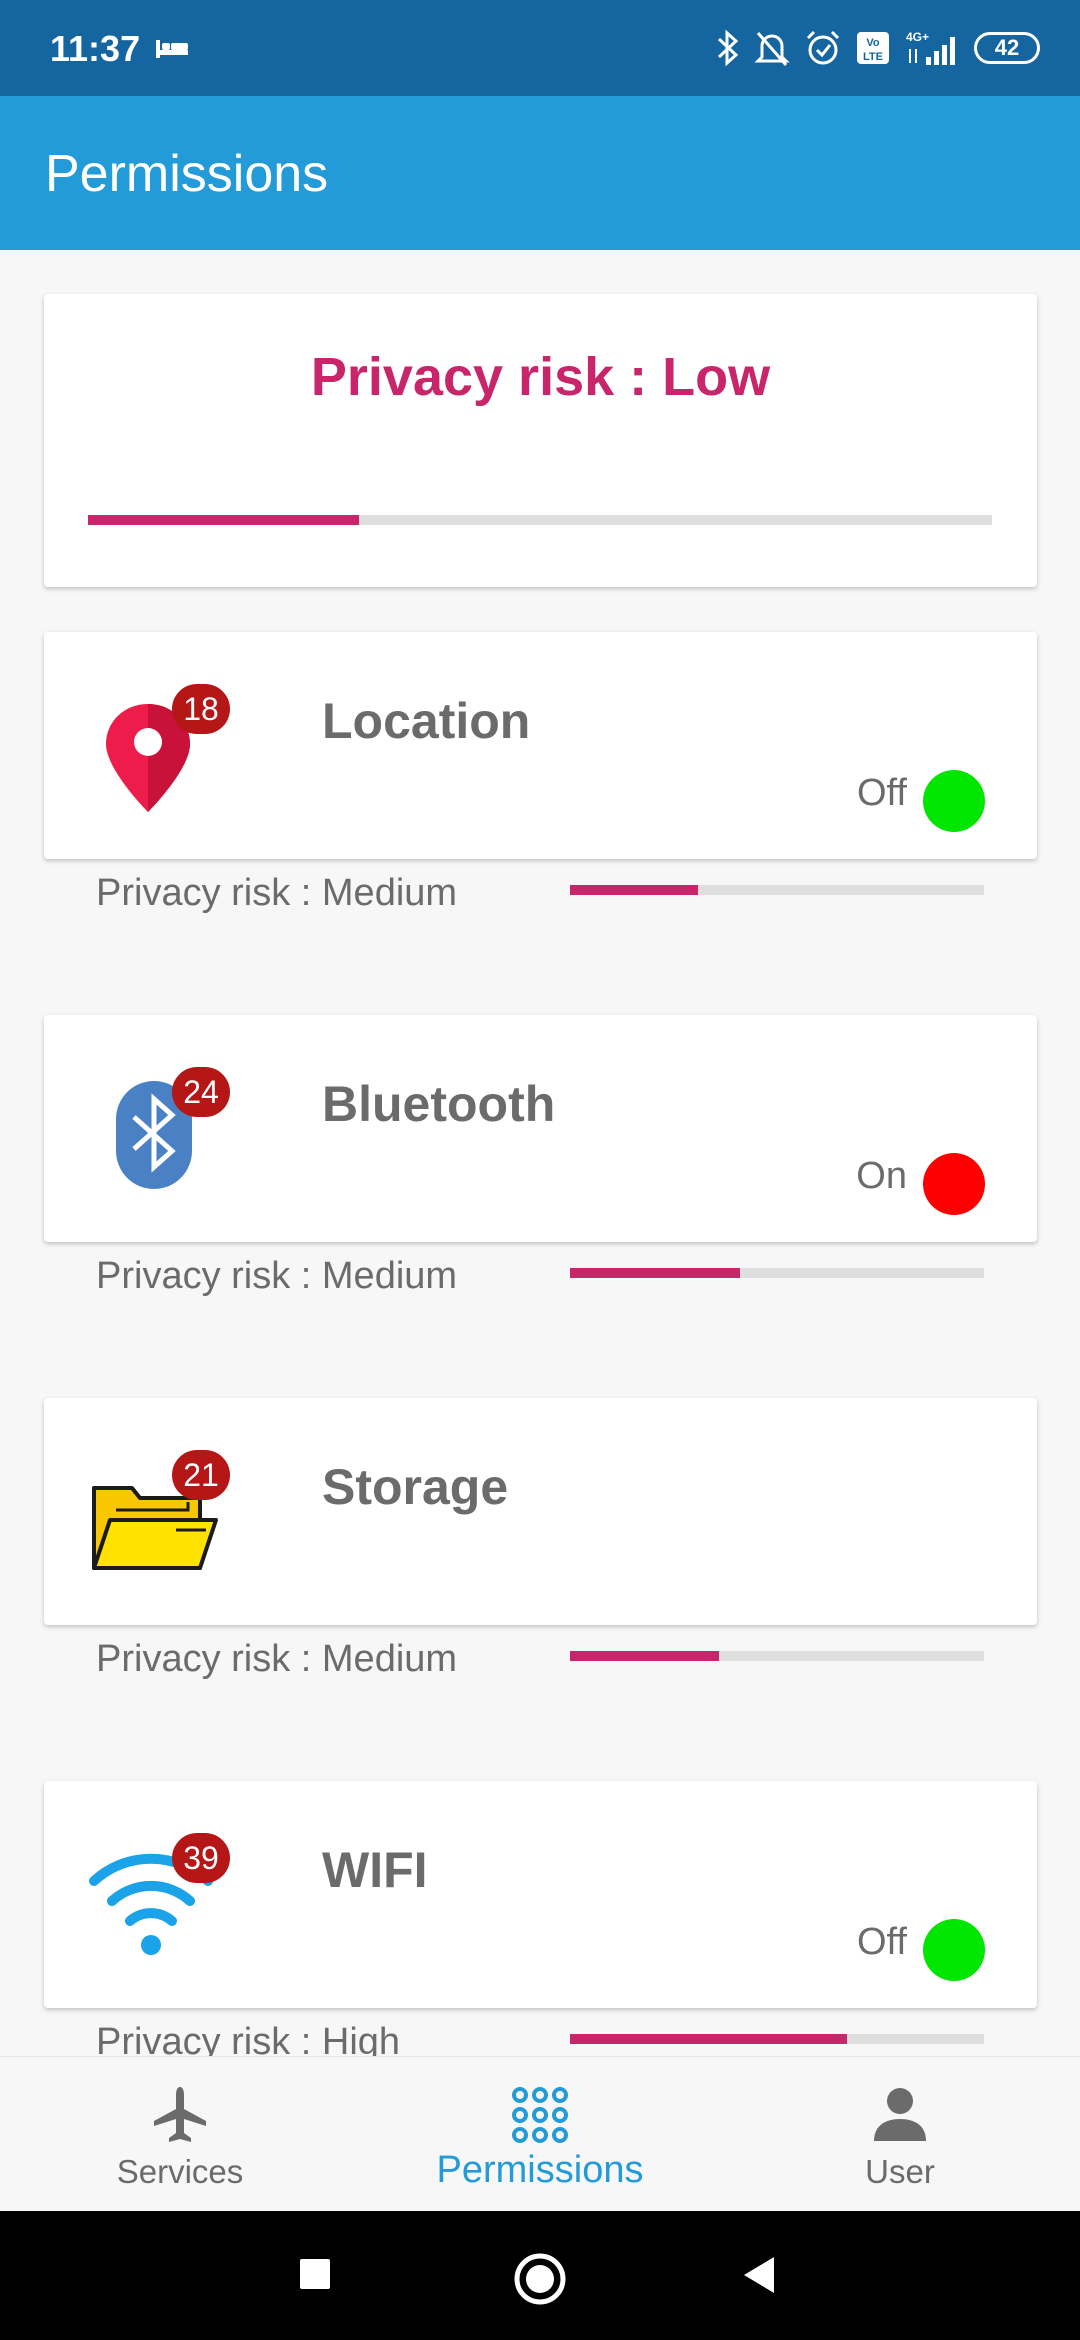 The width and height of the screenshot is (1080, 2340). What do you see at coordinates (917, 37) in the screenshot?
I see `svg-text: 4G+` at bounding box center [917, 37].